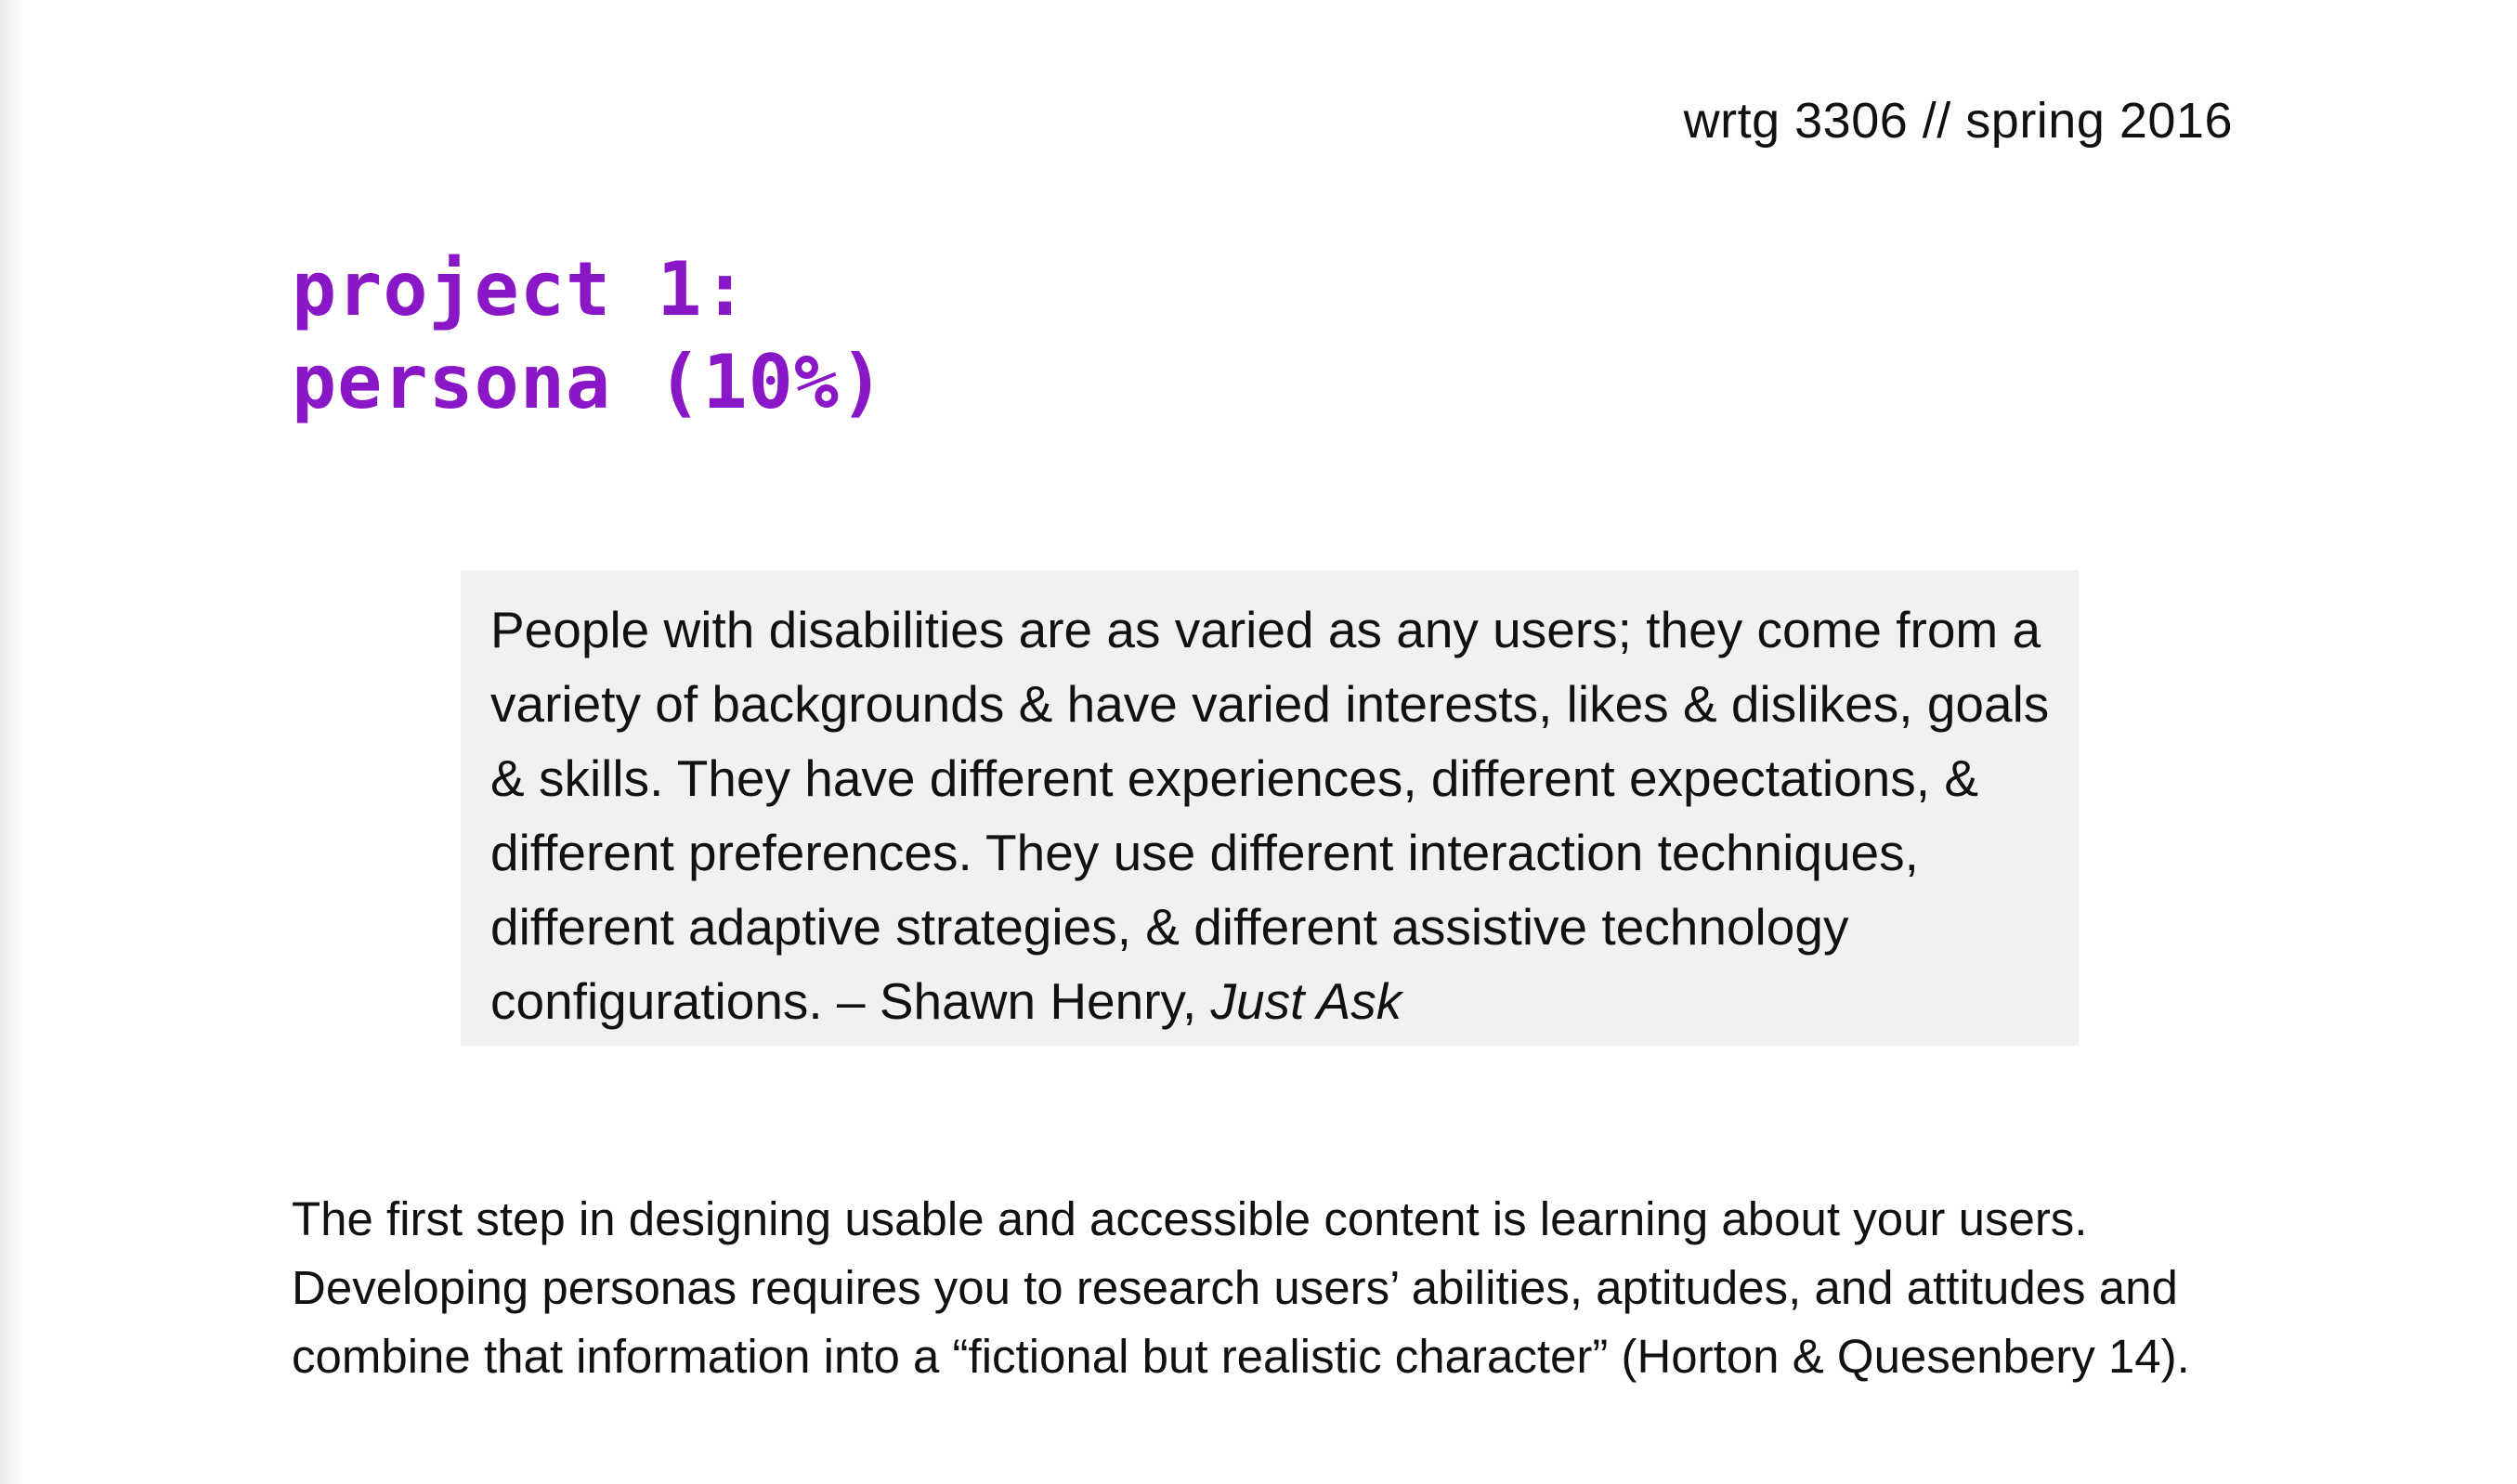 This screenshot has width=2517, height=1484. I want to click on page-edge-shadow, so click(12, 742).